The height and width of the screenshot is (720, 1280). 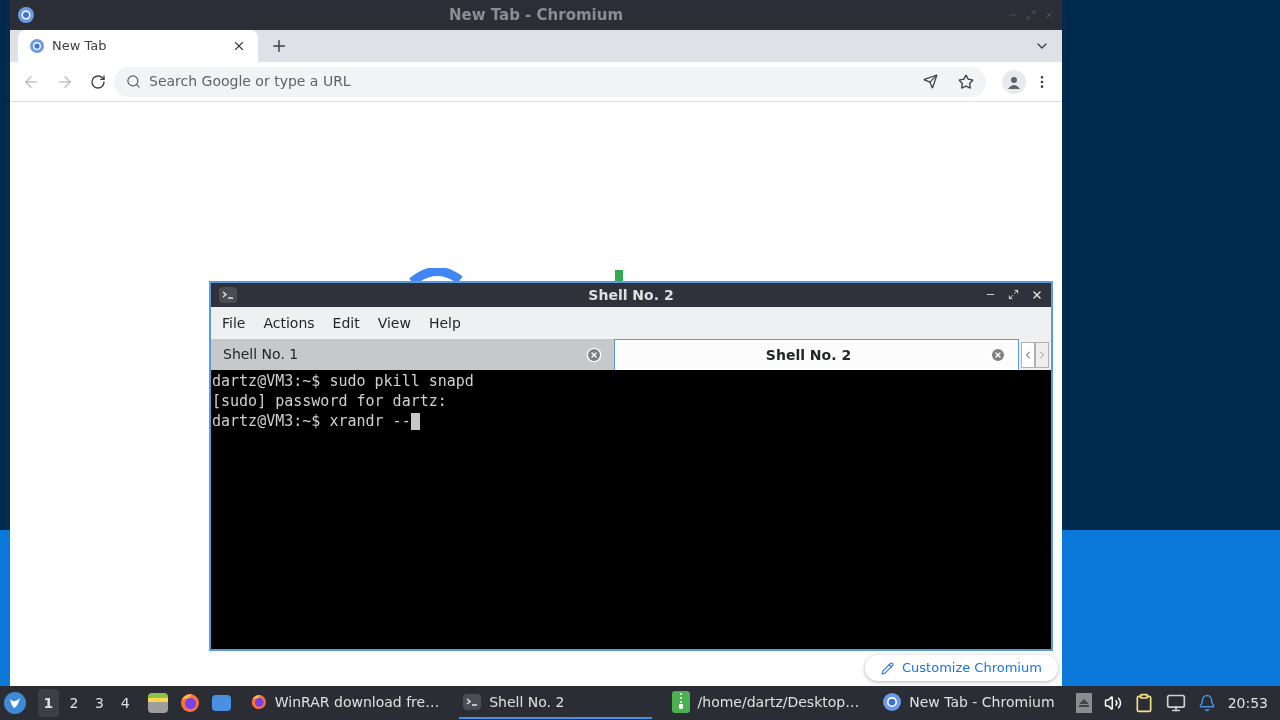 I want to click on customize-chromium-button: Customize Chromium, so click(x=961, y=668).